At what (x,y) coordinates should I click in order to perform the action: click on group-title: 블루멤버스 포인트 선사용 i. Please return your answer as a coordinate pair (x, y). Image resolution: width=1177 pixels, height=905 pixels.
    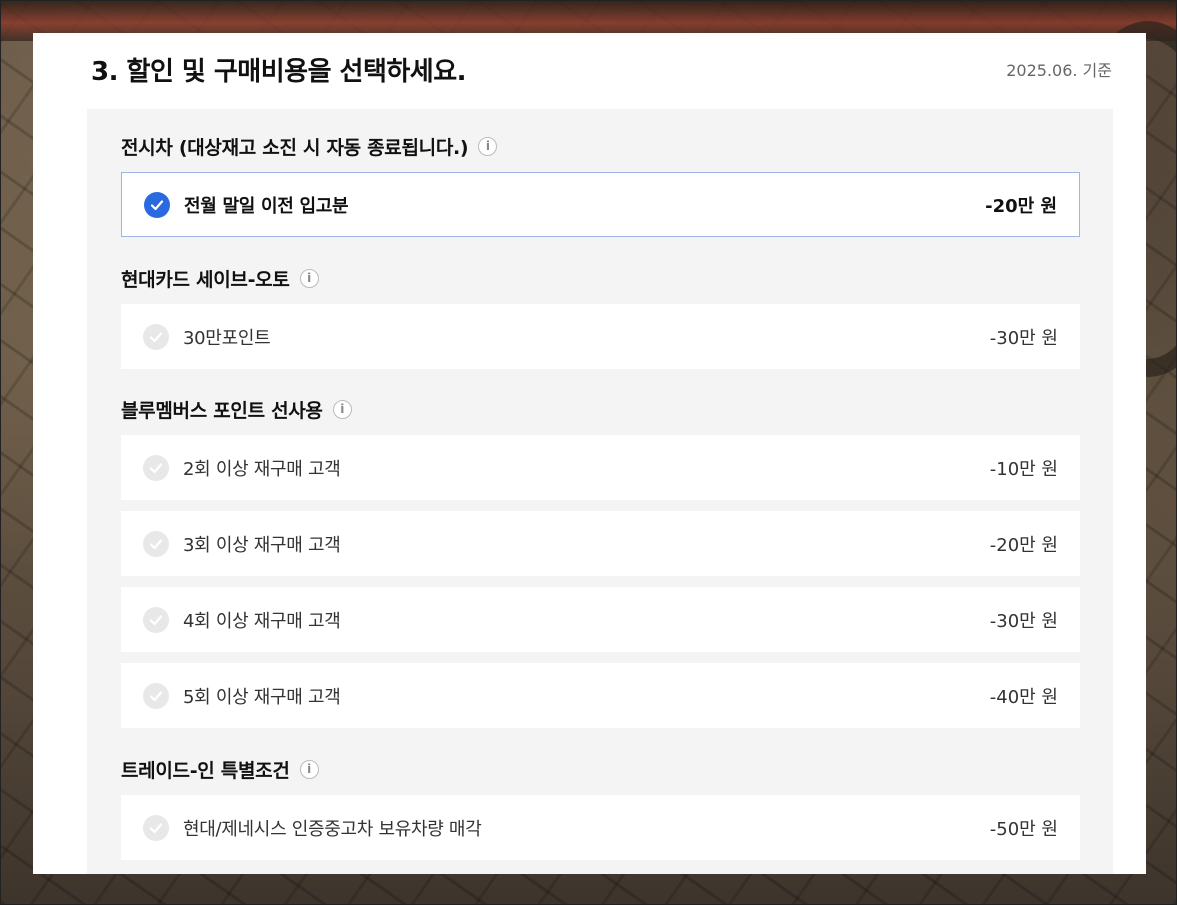
    Looking at the image, I should click on (600, 409).